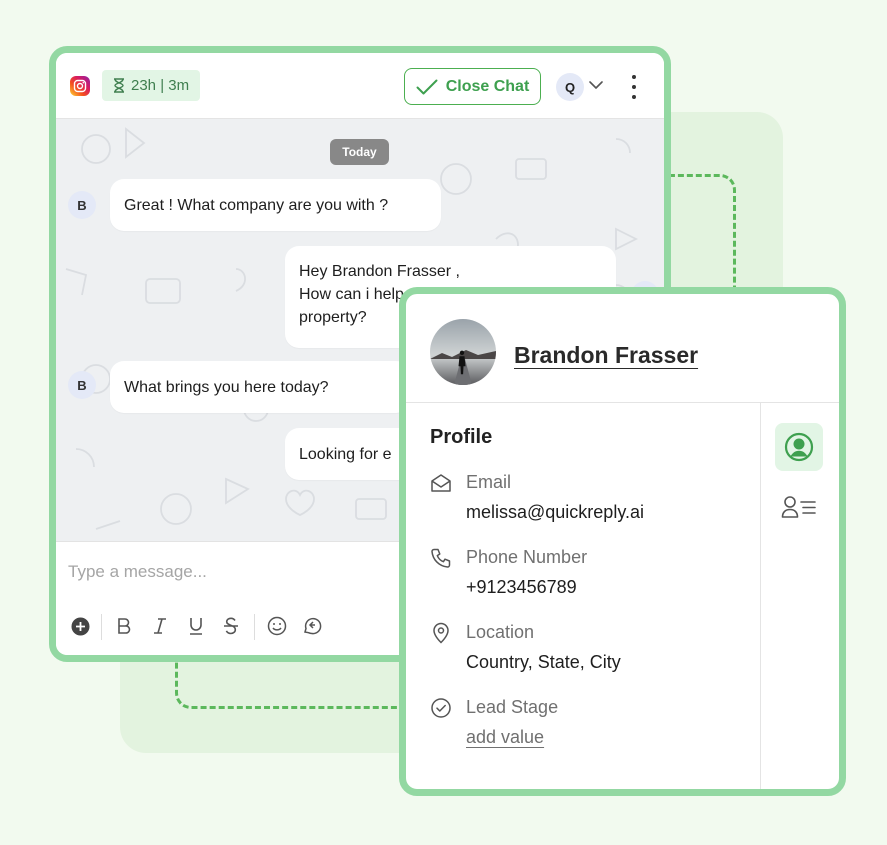 The image size is (887, 845). I want to click on day-divider-badge: Today, so click(359, 152).